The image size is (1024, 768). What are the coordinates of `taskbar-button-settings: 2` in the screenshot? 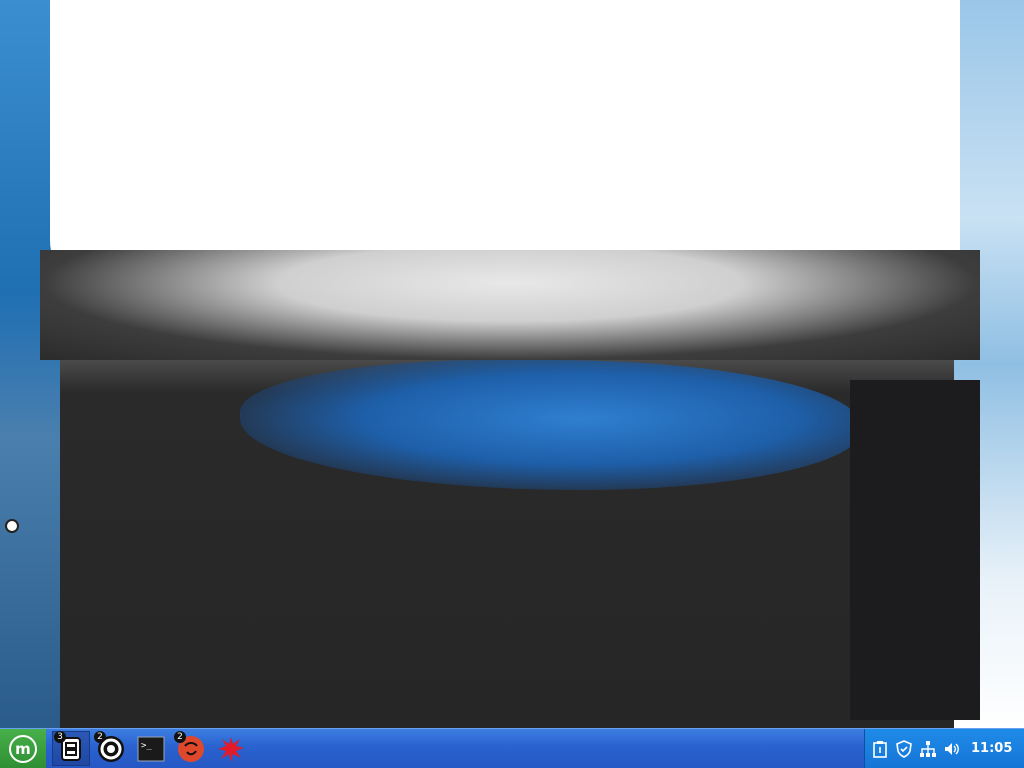 It's located at (111, 748).